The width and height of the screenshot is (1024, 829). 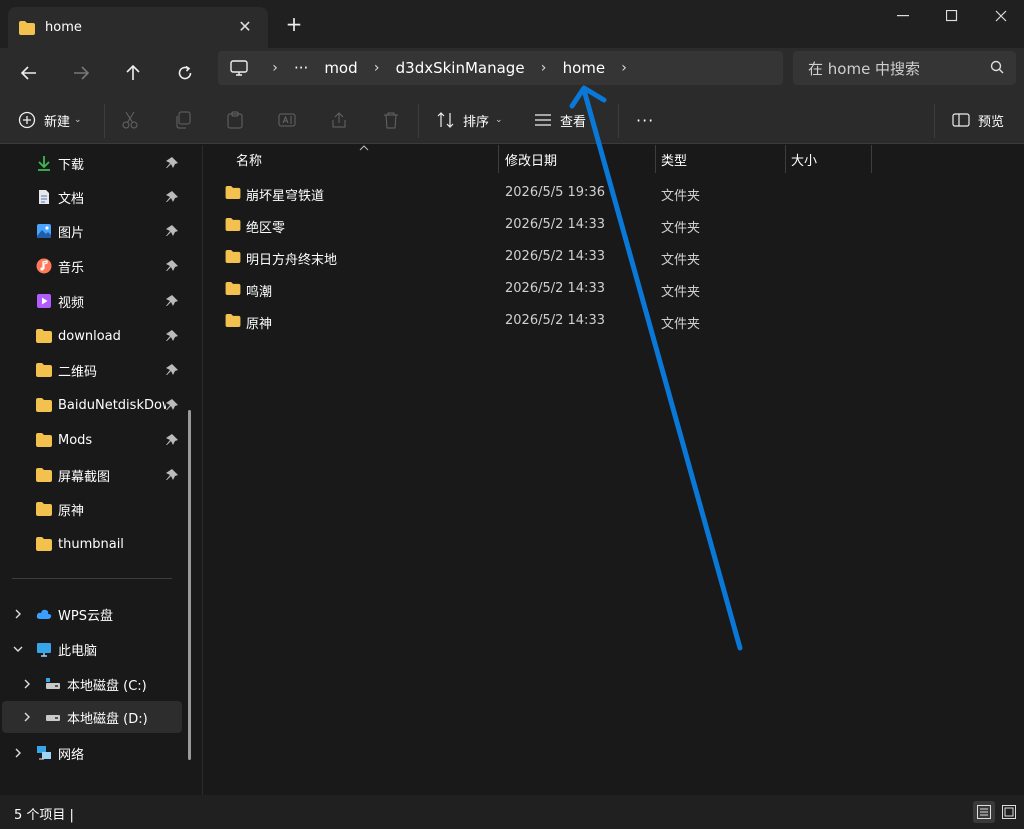 I want to click on view-button: 查看, so click(x=560, y=120).